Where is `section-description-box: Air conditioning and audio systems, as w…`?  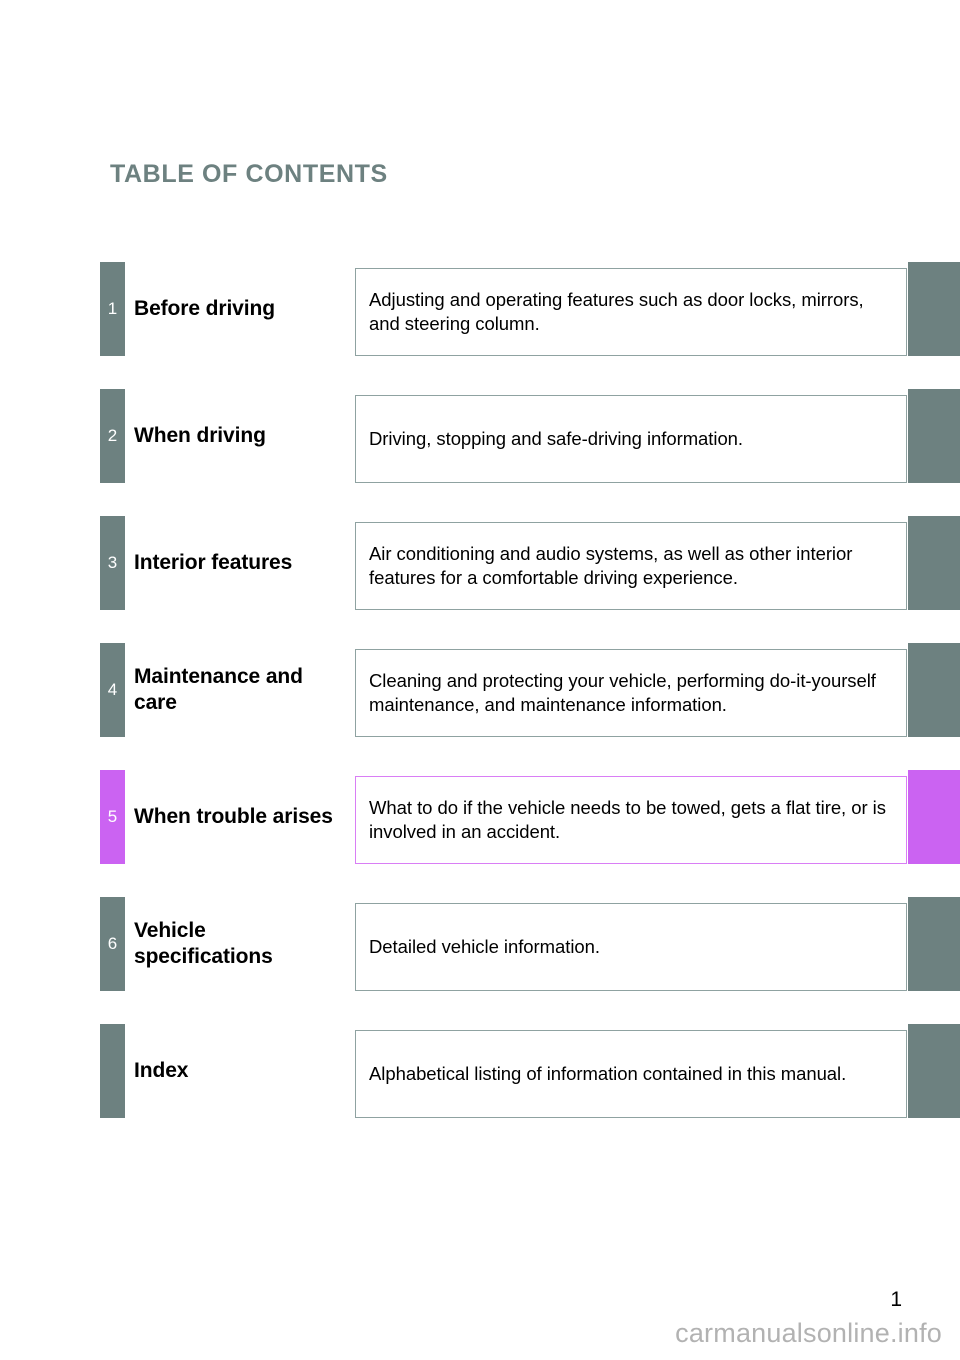
section-description-box: Air conditioning and audio systems, as w… is located at coordinates (631, 566).